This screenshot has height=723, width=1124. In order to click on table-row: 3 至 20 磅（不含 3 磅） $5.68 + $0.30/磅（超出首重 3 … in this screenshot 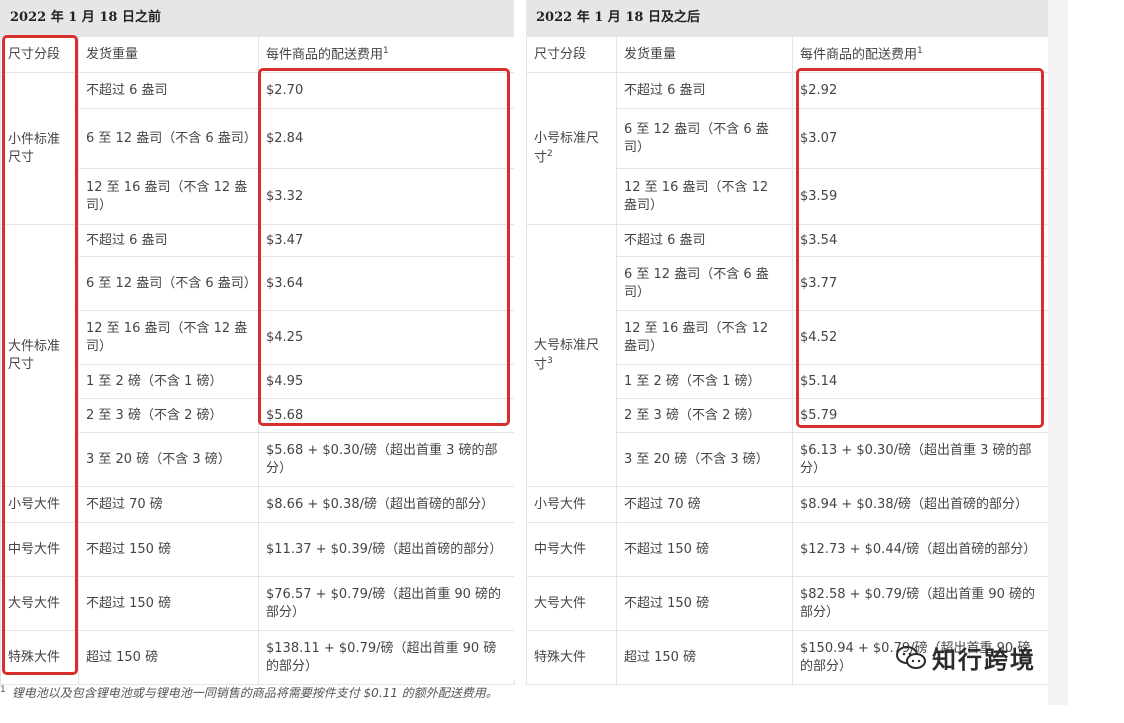, I will do `click(258, 459)`.